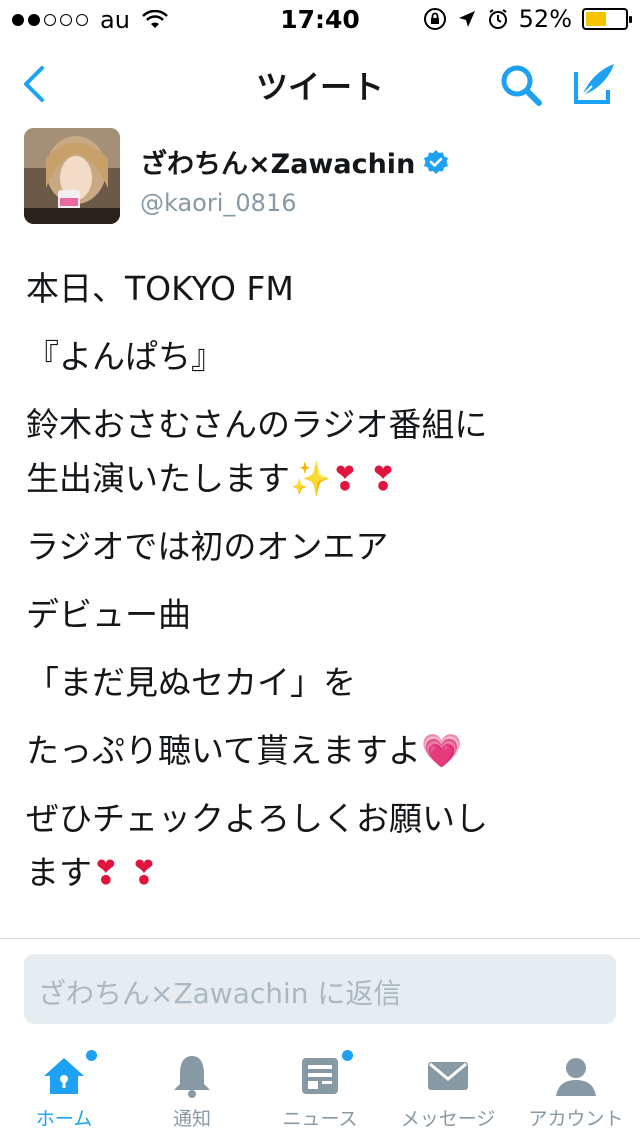 The height and width of the screenshot is (1136, 640). What do you see at coordinates (294, 203) in the screenshot?
I see `author-handle: @kaori_0816` at bounding box center [294, 203].